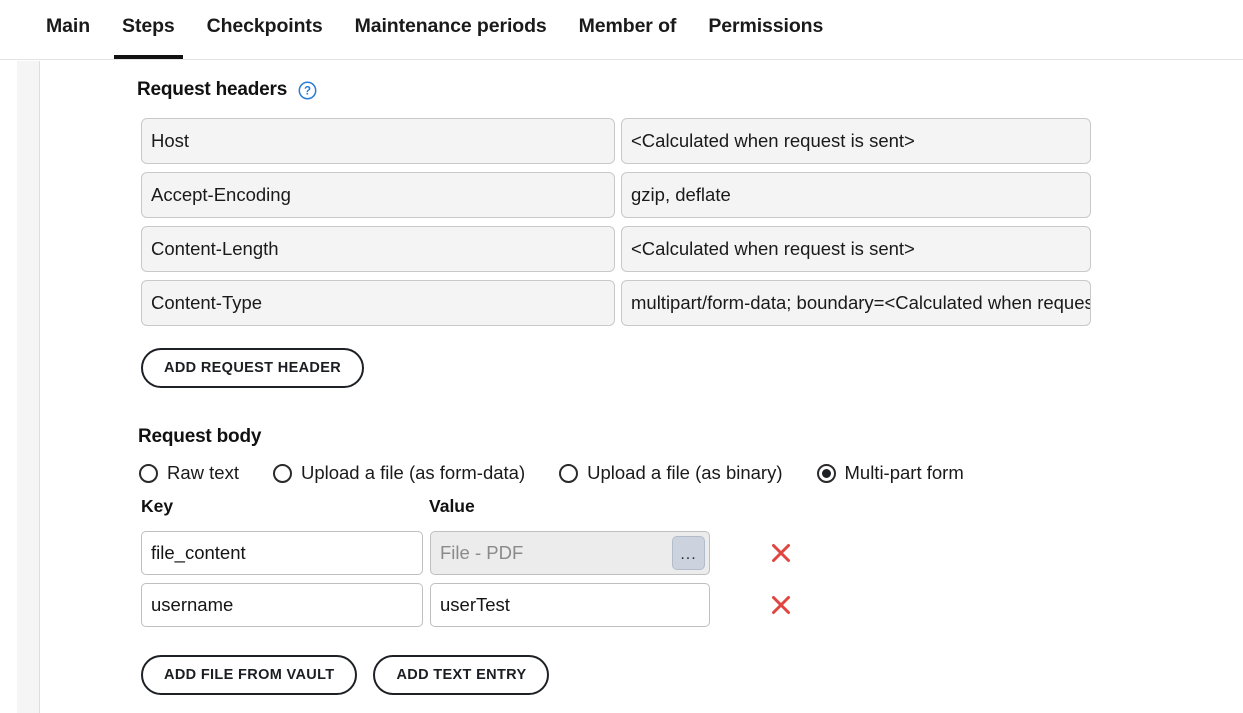  Describe the element at coordinates (200, 436) in the screenshot. I see `request-body-title: Request body` at that location.